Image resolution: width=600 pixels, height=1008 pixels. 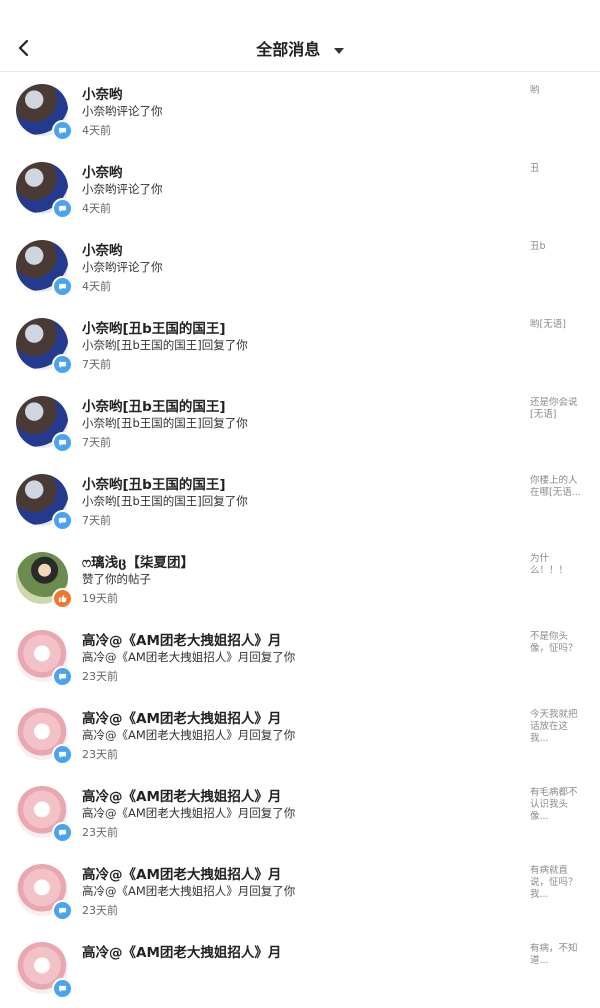 What do you see at coordinates (62, 598) in the screenshot?
I see `thumbs-up-icon` at bounding box center [62, 598].